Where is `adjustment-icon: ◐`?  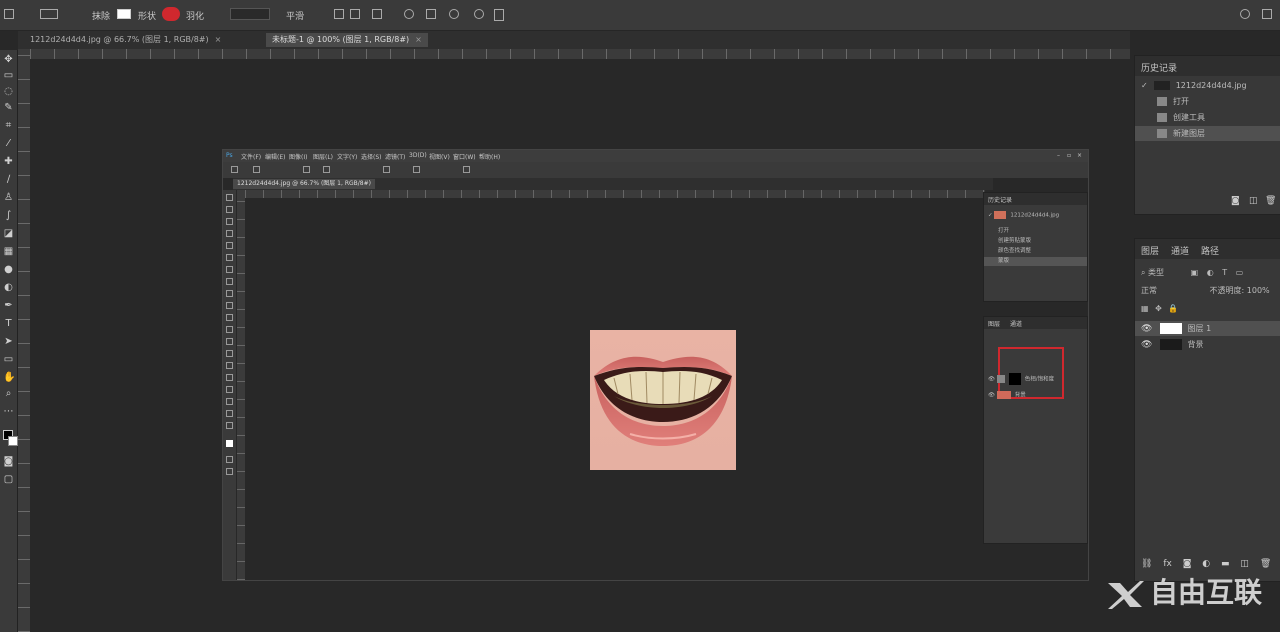
adjustment-icon: ◐ is located at coordinates (1206, 564).